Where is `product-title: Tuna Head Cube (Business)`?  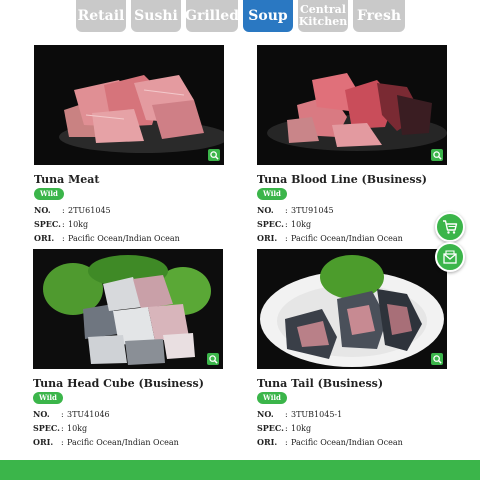
product-title: Tuna Head Cube (Business) is located at coordinates (118, 383).